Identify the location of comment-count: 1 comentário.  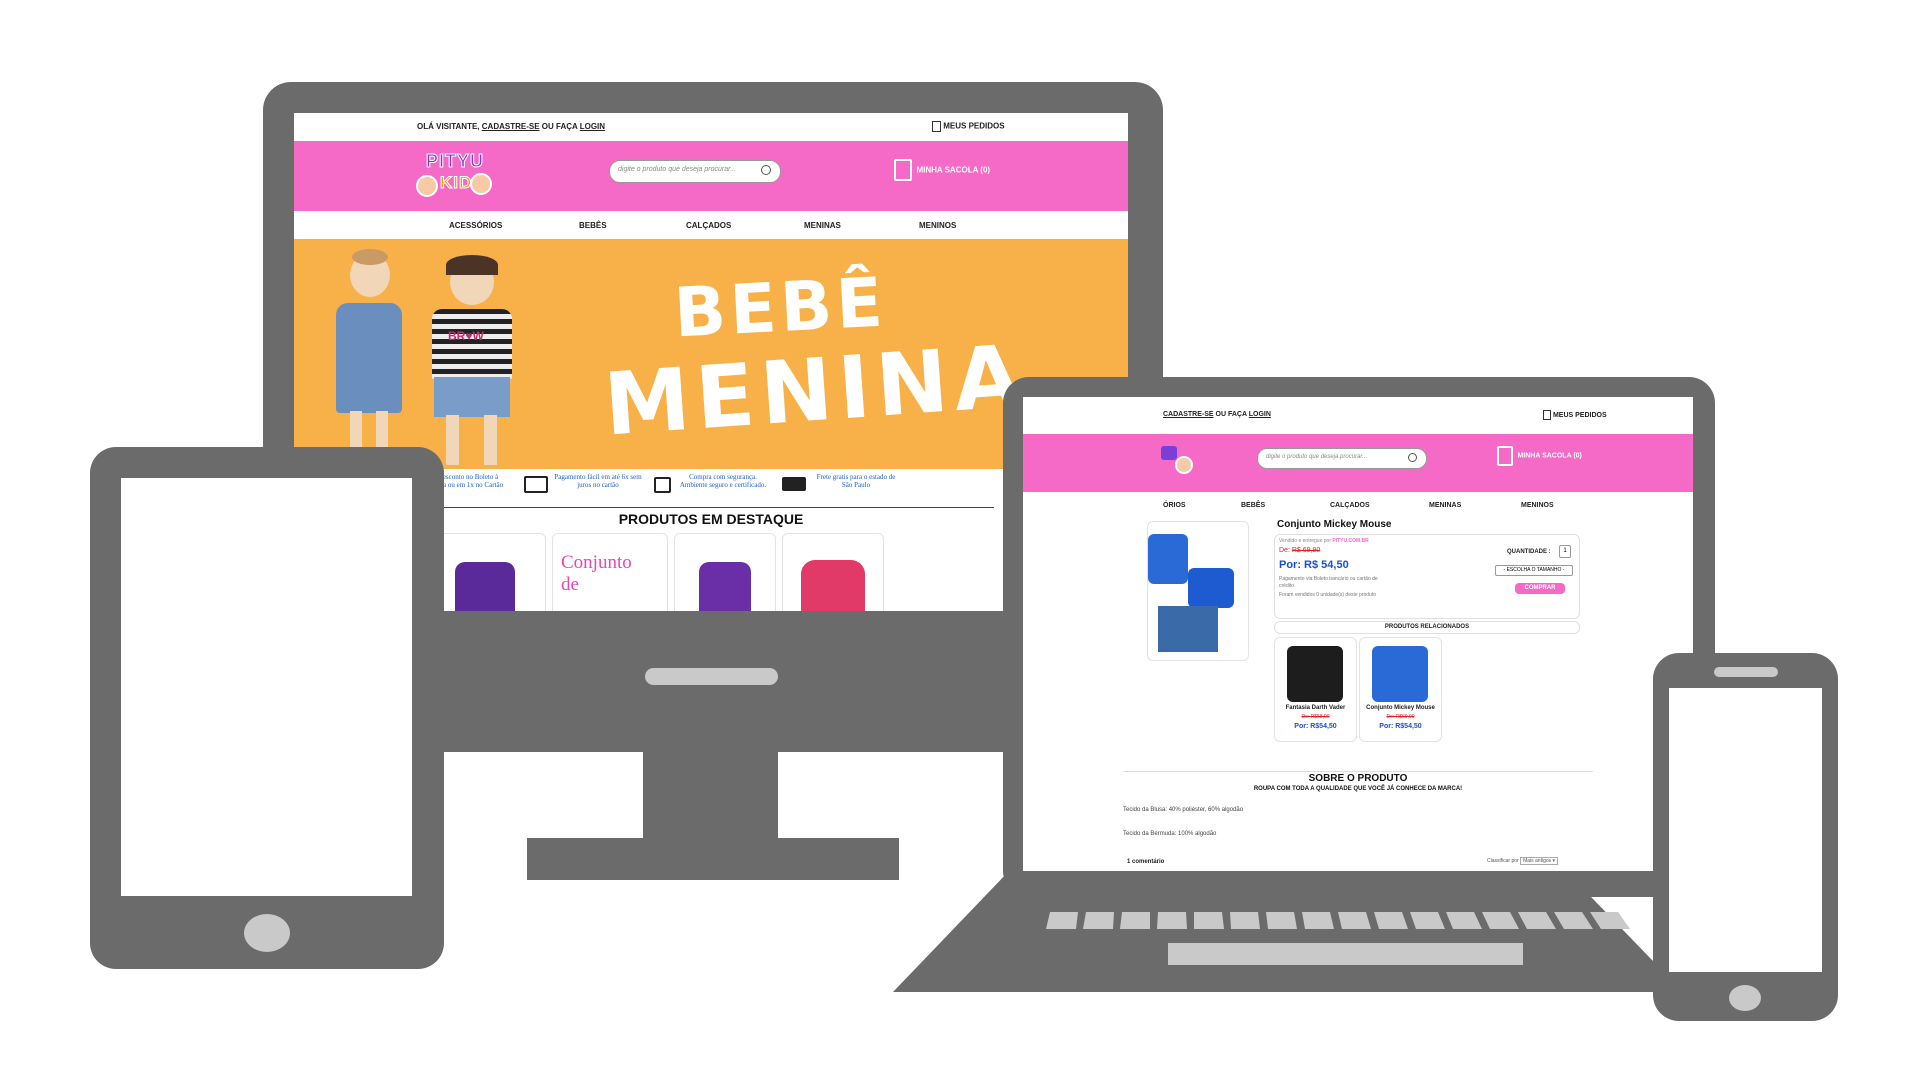
(1146, 862).